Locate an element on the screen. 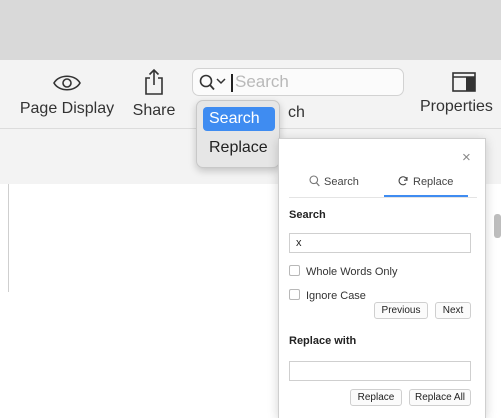 This screenshot has height=418, width=501. share-label: Share is located at coordinates (154, 110).